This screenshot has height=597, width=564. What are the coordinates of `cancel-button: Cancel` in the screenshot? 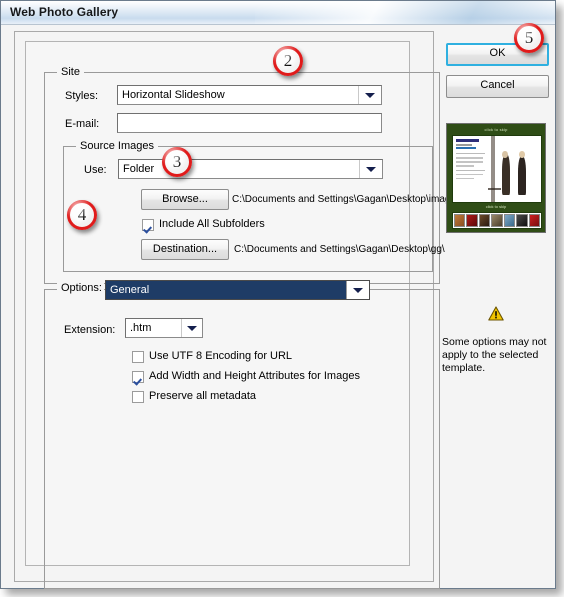 It's located at (497, 86).